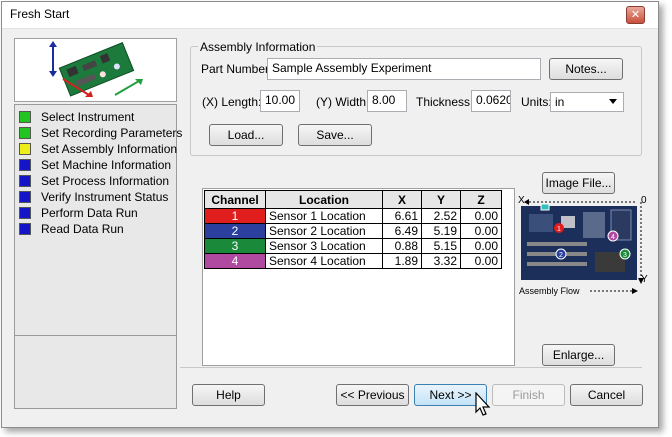 Image resolution: width=672 pixels, height=437 pixels. What do you see at coordinates (441, 216) in the screenshot?
I see `y-cell: 2.52` at bounding box center [441, 216].